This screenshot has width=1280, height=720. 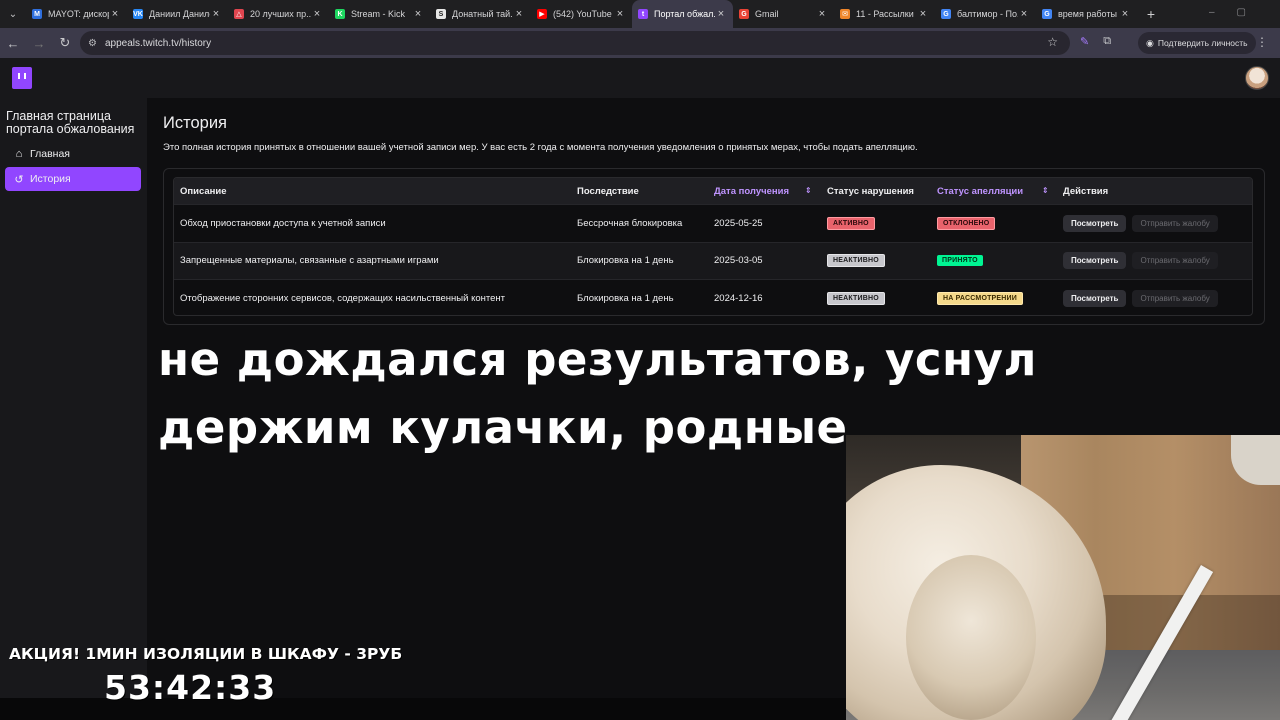 I want to click on tab-search-chevron-icon: ⌄, so click(x=13, y=14).